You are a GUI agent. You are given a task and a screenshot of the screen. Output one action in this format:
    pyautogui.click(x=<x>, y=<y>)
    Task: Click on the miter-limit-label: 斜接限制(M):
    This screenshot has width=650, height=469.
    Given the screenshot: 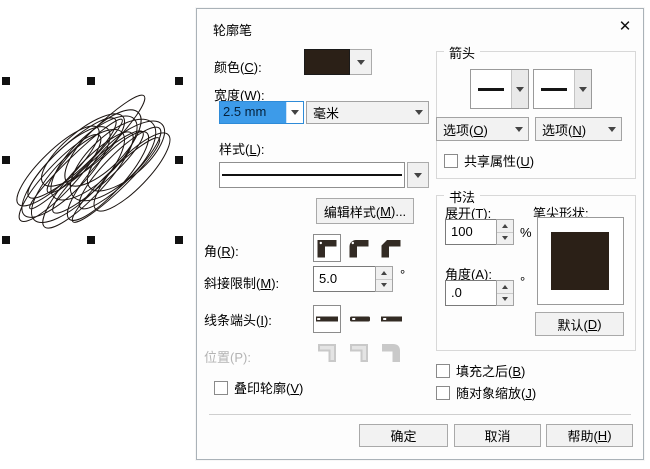 What is the action you would take?
    pyautogui.click(x=242, y=283)
    